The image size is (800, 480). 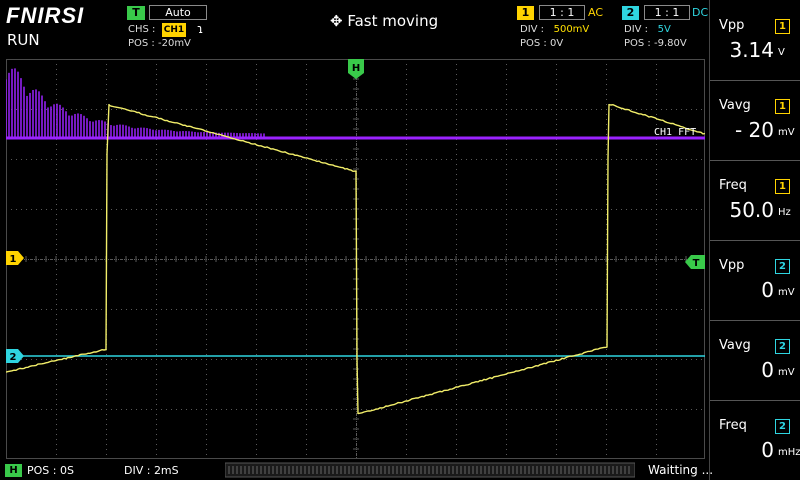 What do you see at coordinates (670, 43) in the screenshot?
I see `ch2-pos-value: -9.80V` at bounding box center [670, 43].